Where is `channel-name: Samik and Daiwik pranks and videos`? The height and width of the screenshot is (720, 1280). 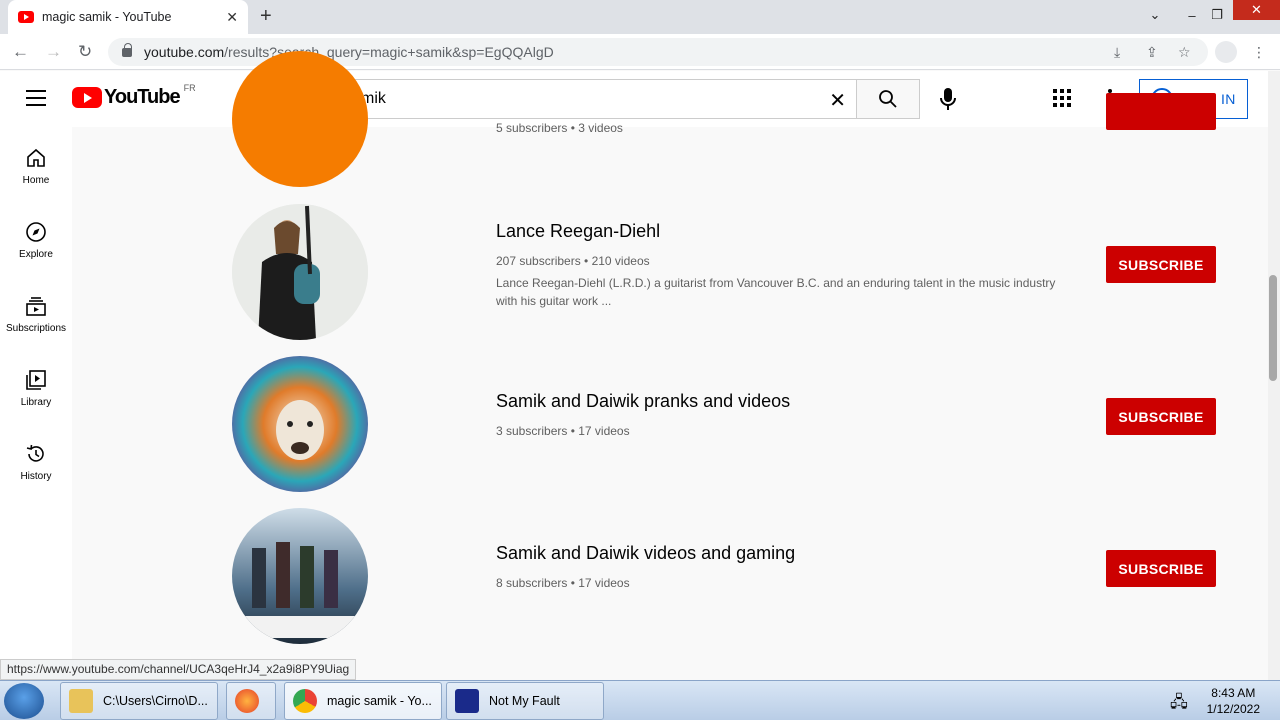 channel-name: Samik and Daiwik pranks and videos is located at coordinates (643, 401).